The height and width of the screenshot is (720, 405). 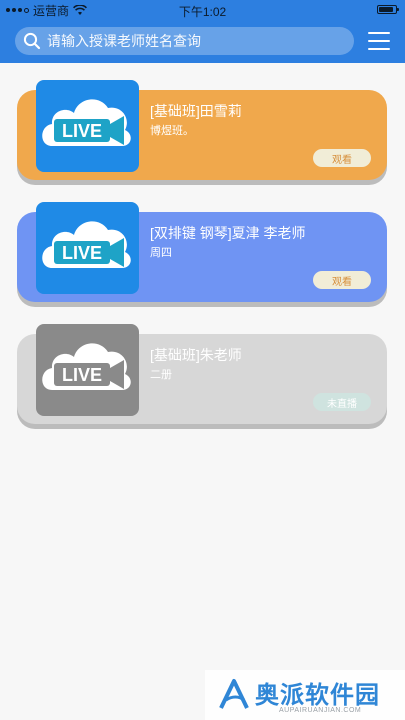 I want to click on course-card-2: LIVE [双排键 钢琴]夏津 李老师 周四 观看, so click(x=202, y=252).